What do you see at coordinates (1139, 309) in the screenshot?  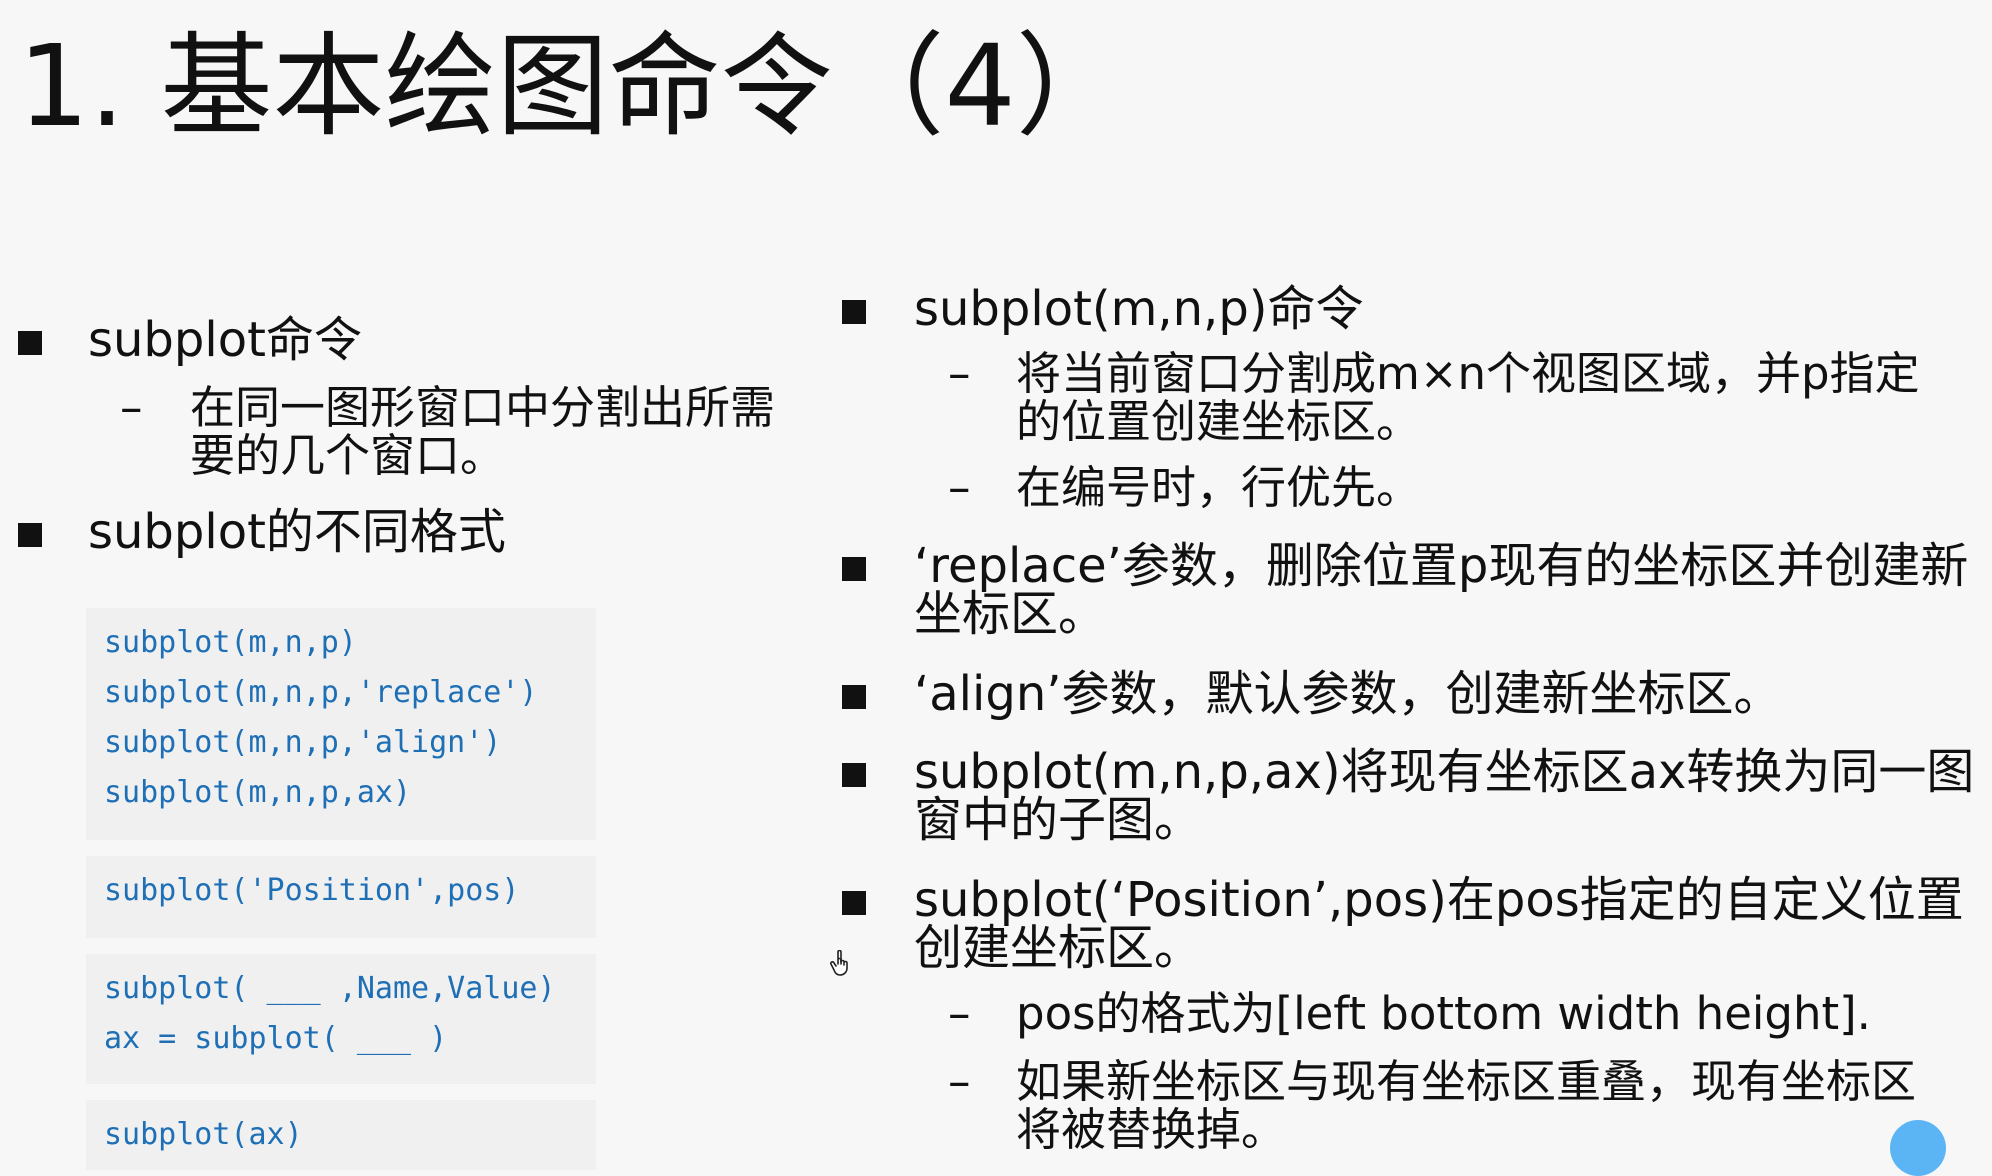 I see `bullet-label: subplot(m,n,p)命令` at bounding box center [1139, 309].